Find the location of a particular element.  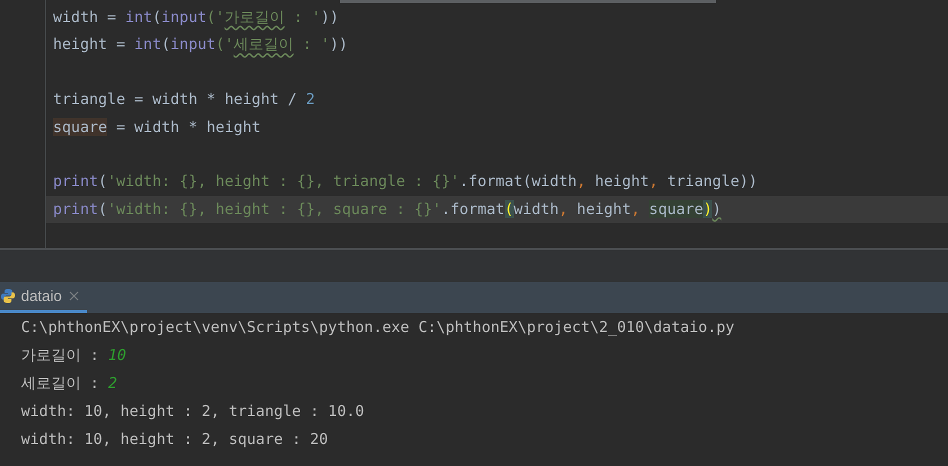

run-tab: dataio is located at coordinates (43, 297).